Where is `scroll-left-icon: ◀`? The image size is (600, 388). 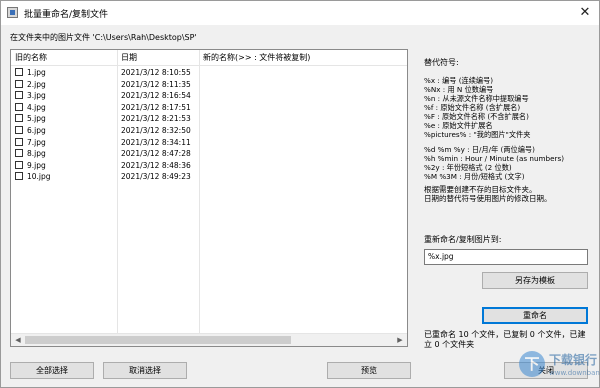 scroll-left-icon: ◀ is located at coordinates (18, 340).